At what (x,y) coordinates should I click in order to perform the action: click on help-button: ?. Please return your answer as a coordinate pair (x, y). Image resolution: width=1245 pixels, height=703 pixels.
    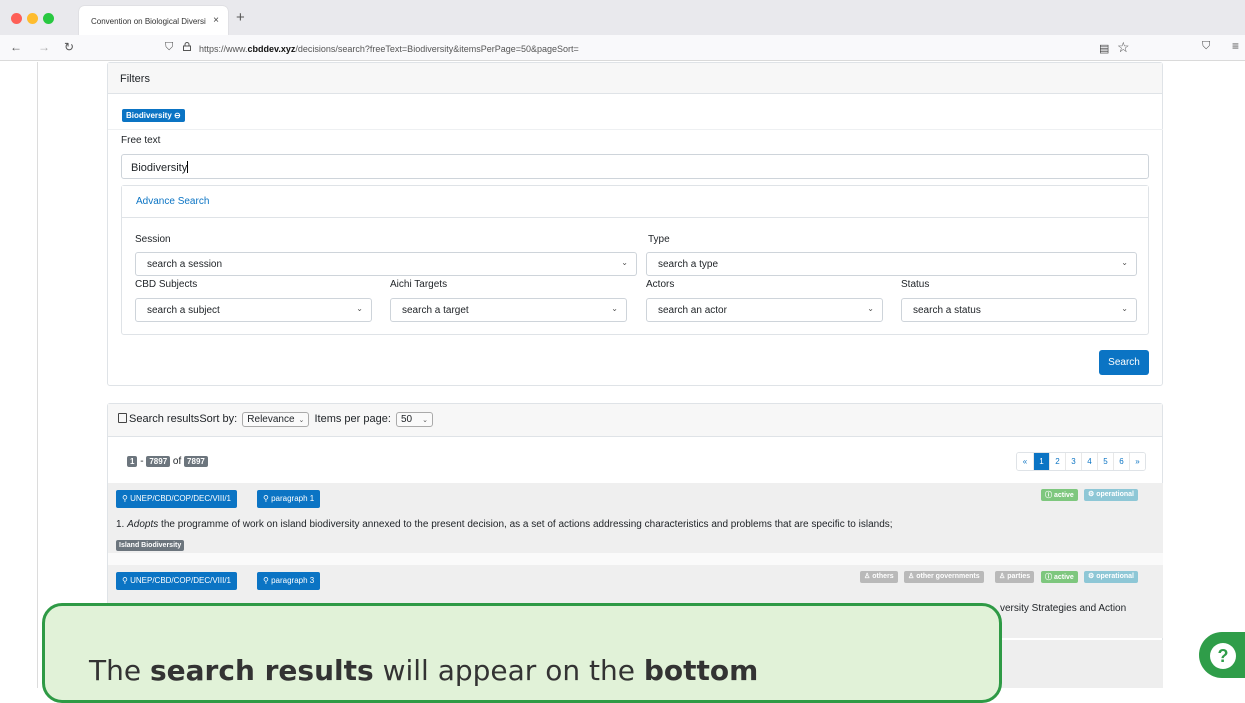
    Looking at the image, I should click on (1222, 655).